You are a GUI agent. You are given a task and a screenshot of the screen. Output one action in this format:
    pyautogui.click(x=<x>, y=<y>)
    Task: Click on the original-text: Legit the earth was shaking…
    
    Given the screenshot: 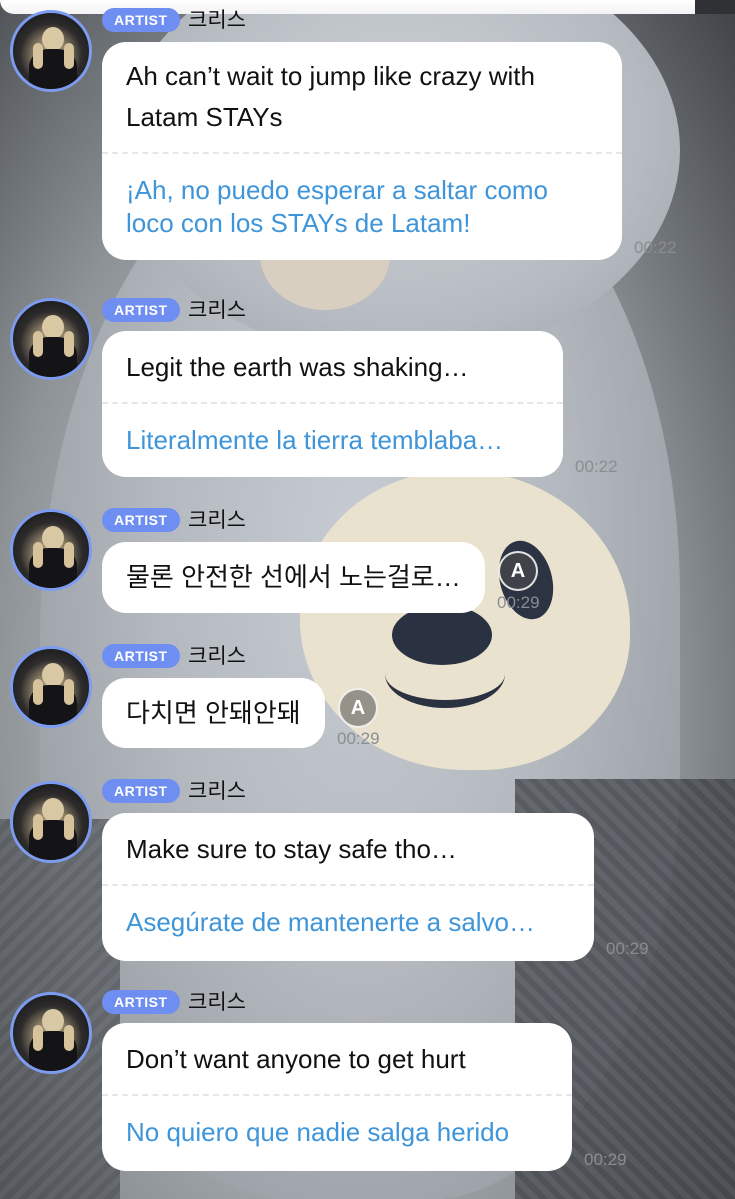 What is the action you would take?
    pyautogui.click(x=297, y=367)
    